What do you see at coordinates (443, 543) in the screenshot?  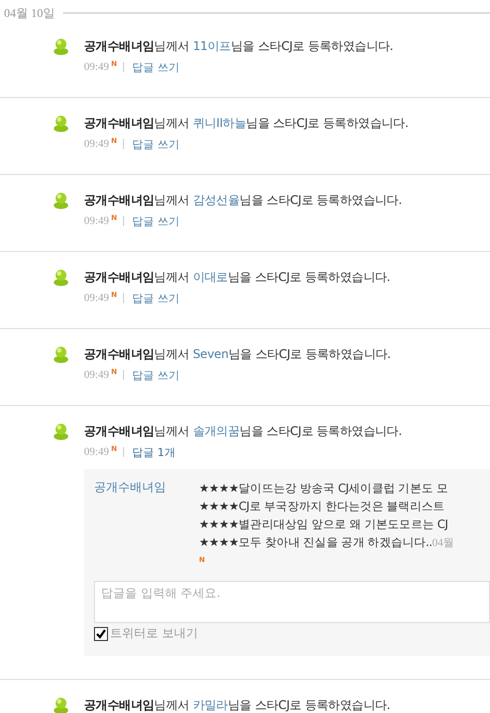 I see `date-text: 04월` at bounding box center [443, 543].